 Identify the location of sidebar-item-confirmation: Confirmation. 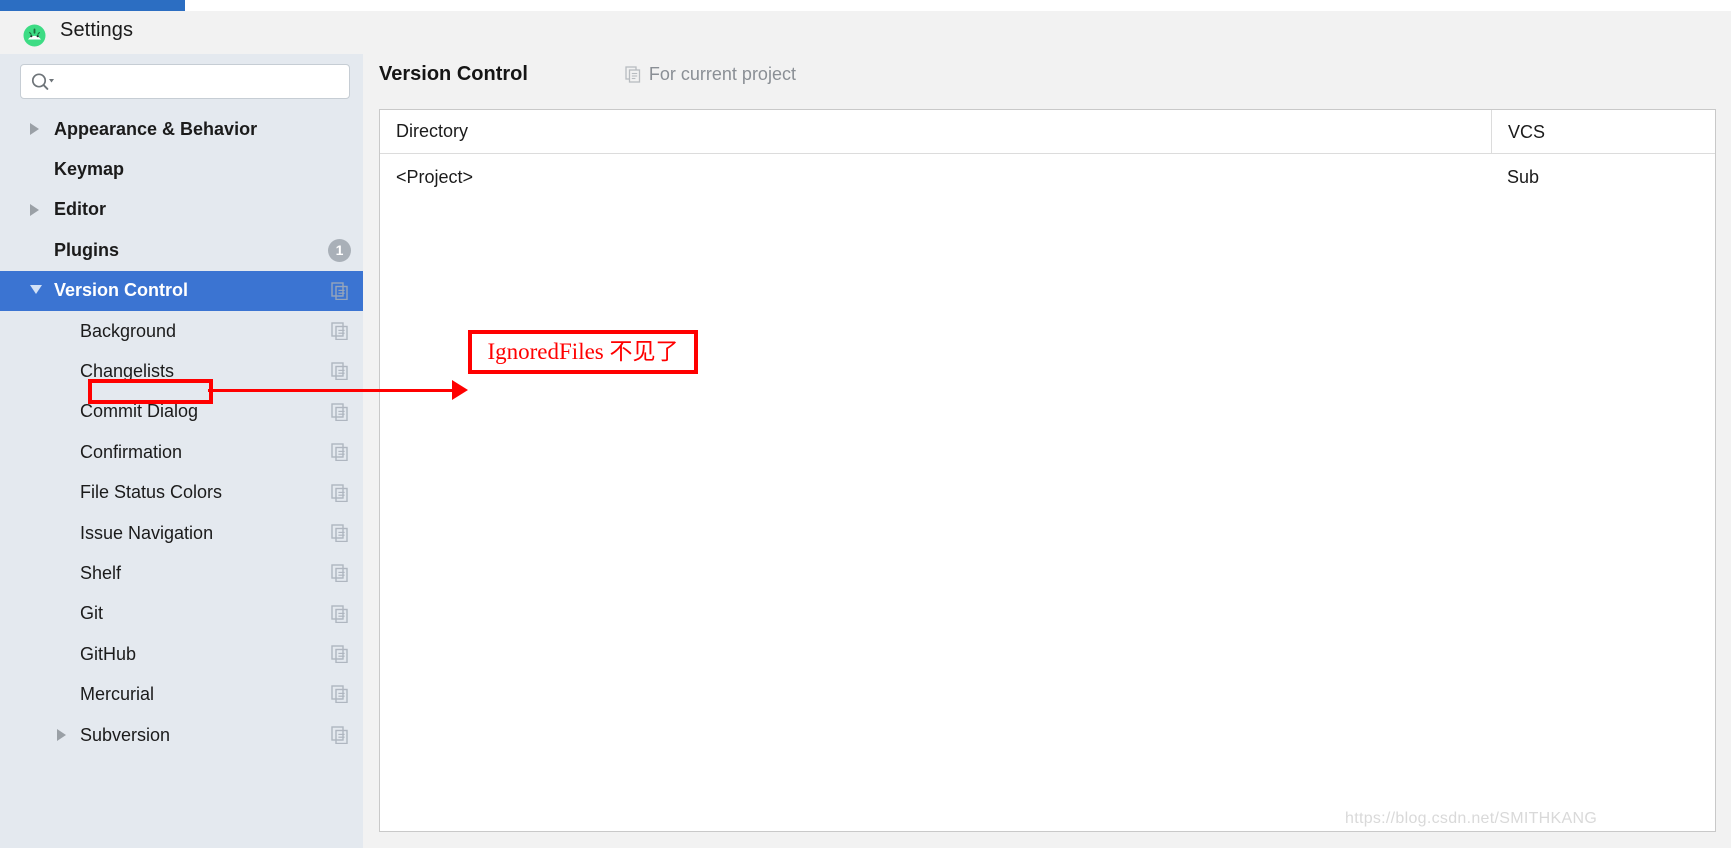
(181, 452).